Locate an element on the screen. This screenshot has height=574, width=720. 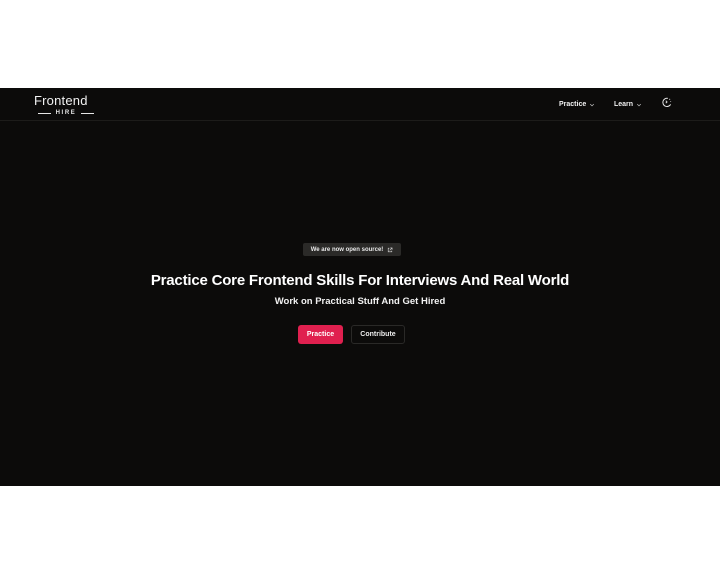
contribute-button: Contribute is located at coordinates (378, 334).